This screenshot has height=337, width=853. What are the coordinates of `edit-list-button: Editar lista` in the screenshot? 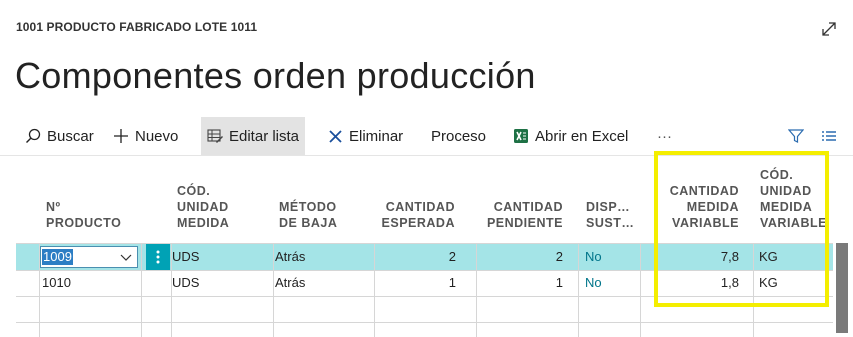 It's located at (253, 136).